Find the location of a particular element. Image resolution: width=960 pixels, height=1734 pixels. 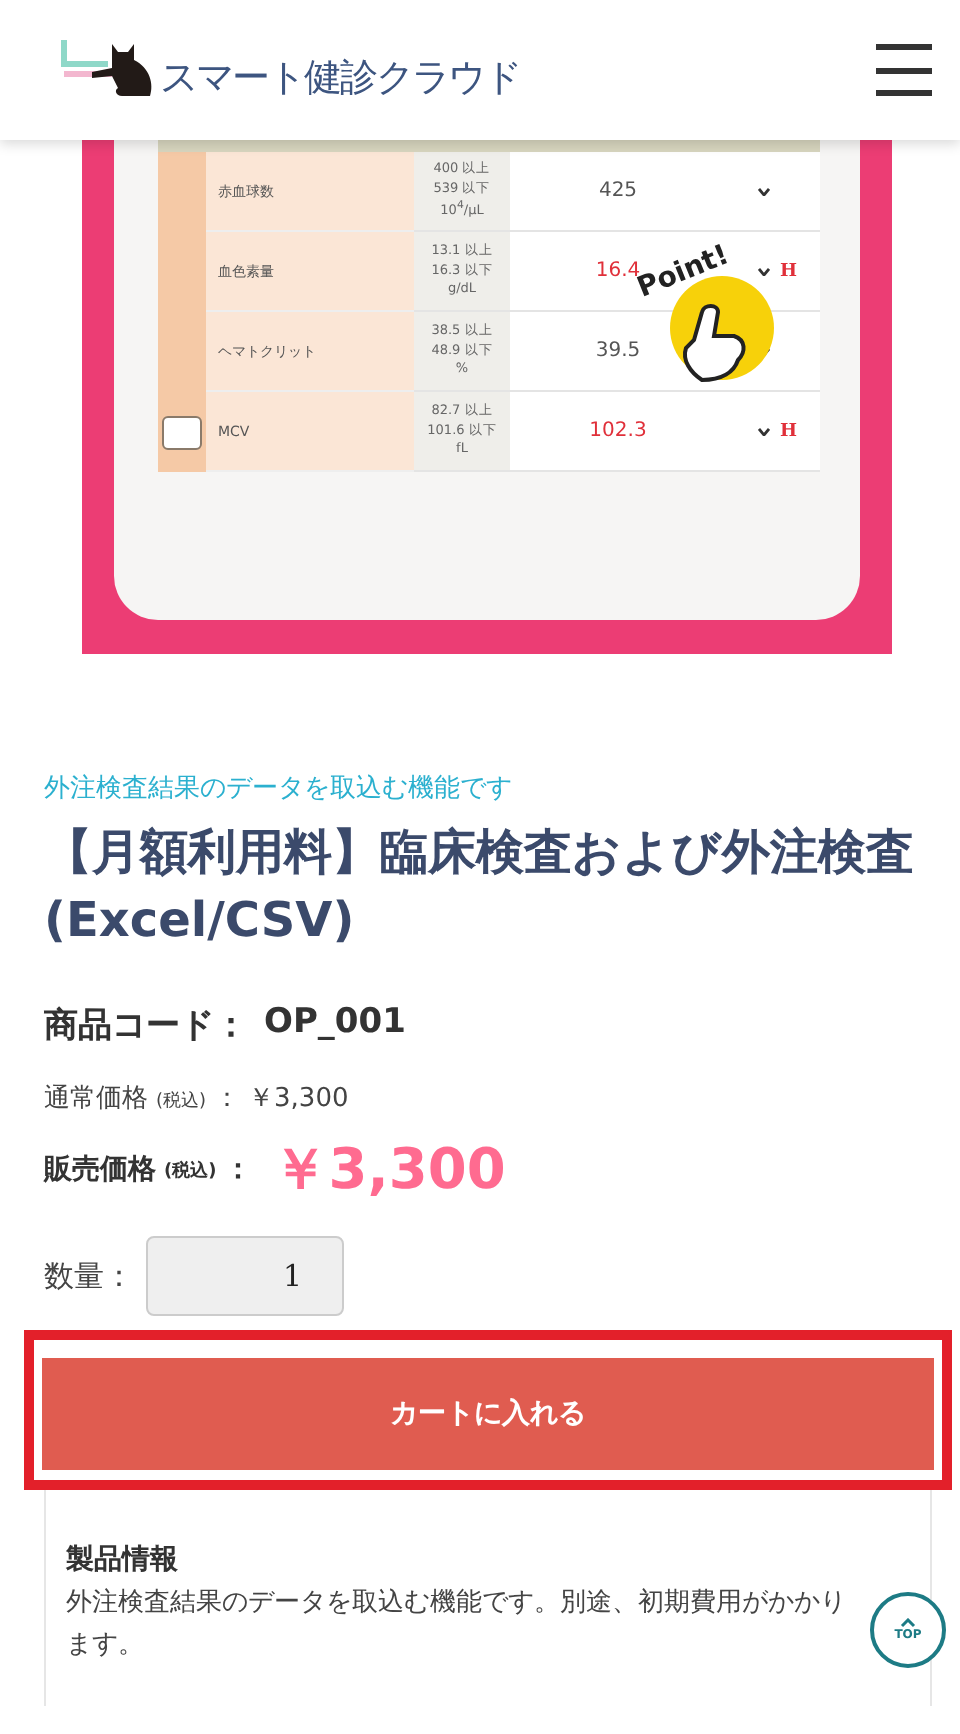

quantity-label: 数量： is located at coordinates (89, 1276).